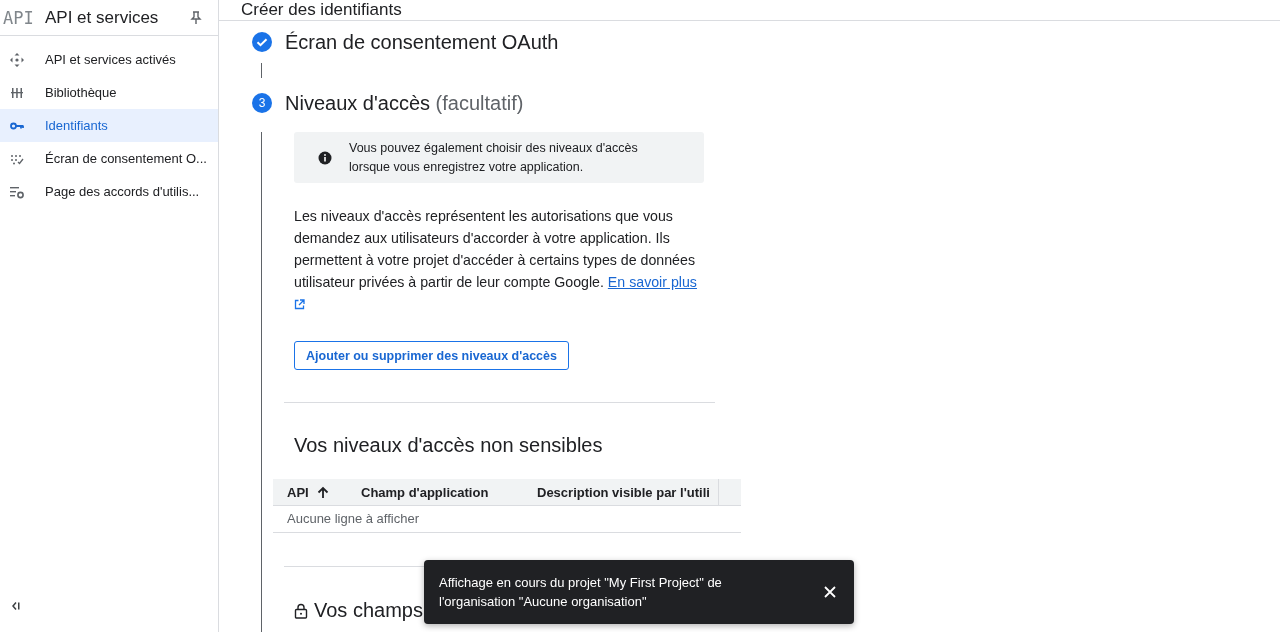 The image size is (1280, 632). What do you see at coordinates (322, 492) in the screenshot?
I see `sort-arrow-icon` at bounding box center [322, 492].